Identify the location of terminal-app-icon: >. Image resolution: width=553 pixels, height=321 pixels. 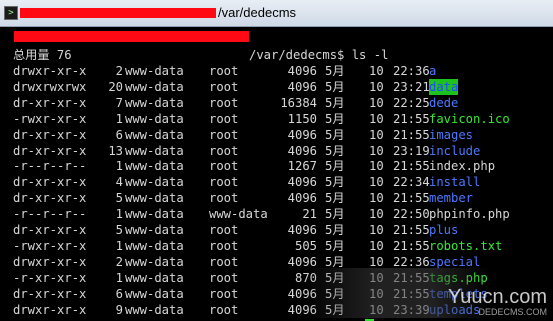
(11, 13).